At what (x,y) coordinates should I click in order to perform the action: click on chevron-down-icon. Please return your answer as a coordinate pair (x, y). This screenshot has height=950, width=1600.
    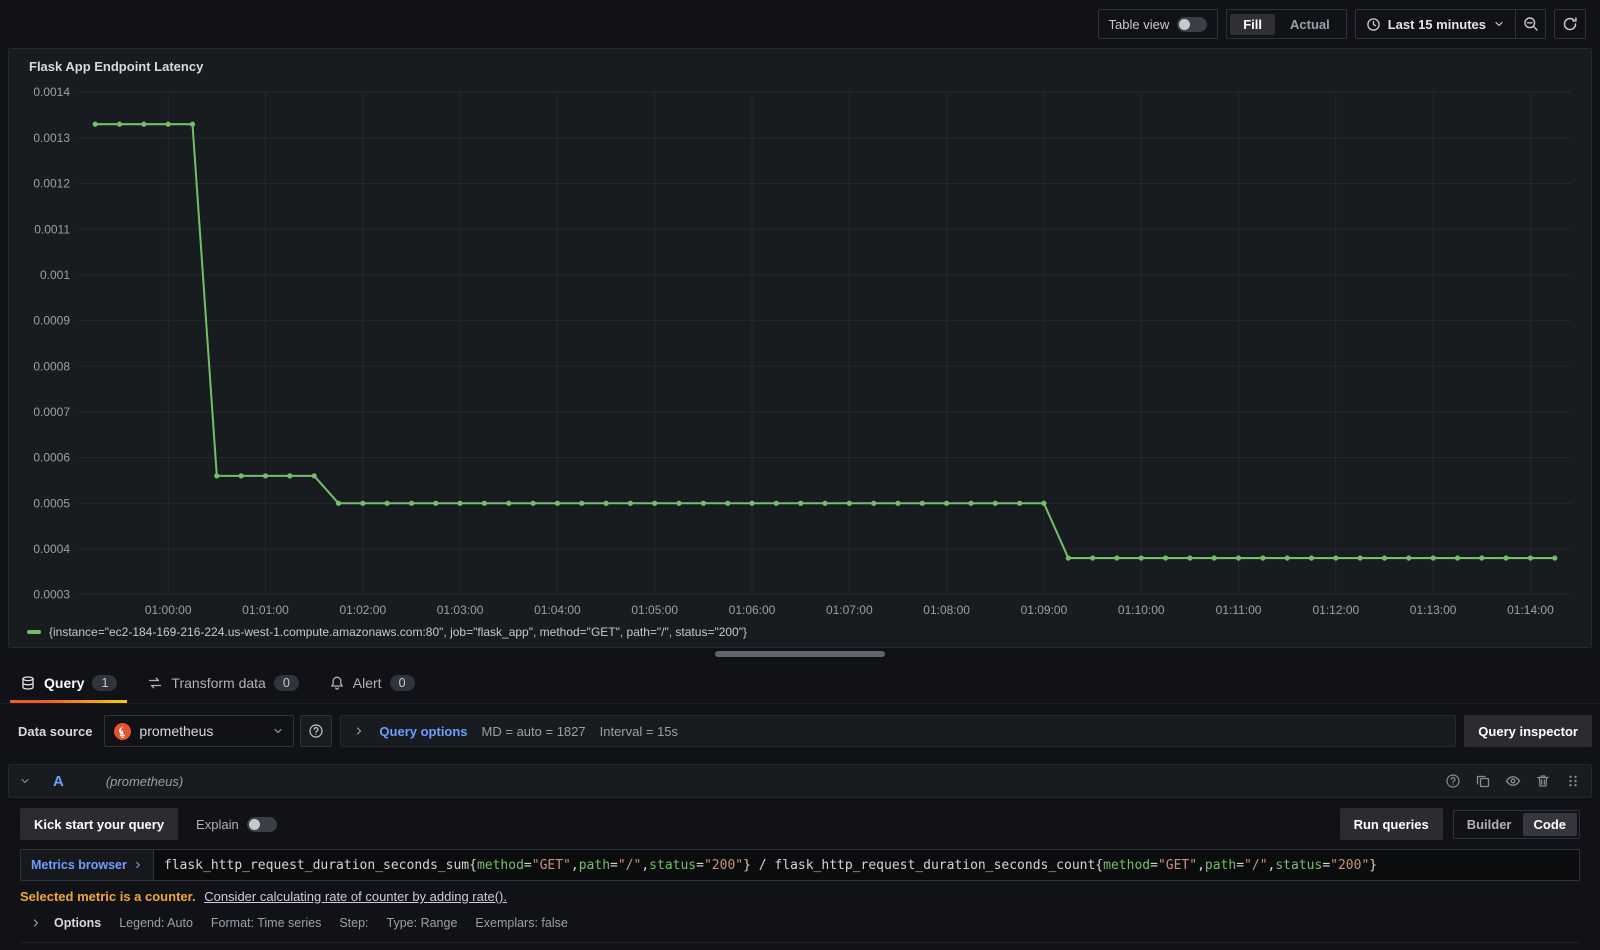
    Looking at the image, I should click on (1499, 24).